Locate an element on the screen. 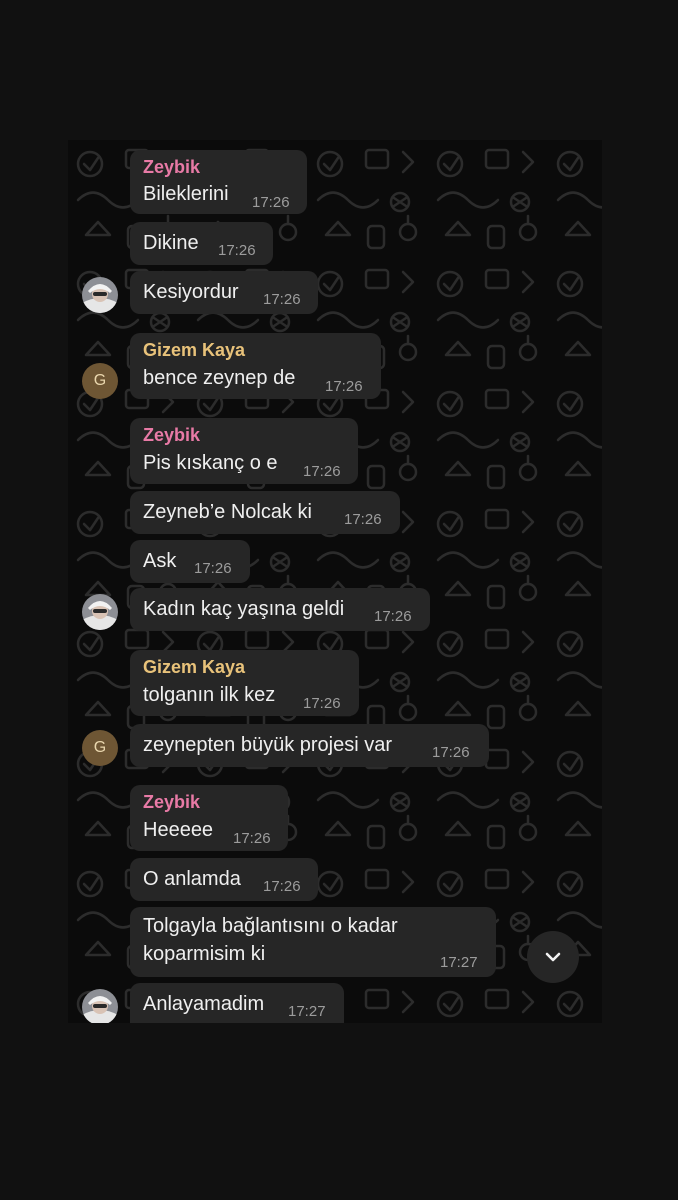  message-bubble: Dikine 17:26 is located at coordinates (201, 243).